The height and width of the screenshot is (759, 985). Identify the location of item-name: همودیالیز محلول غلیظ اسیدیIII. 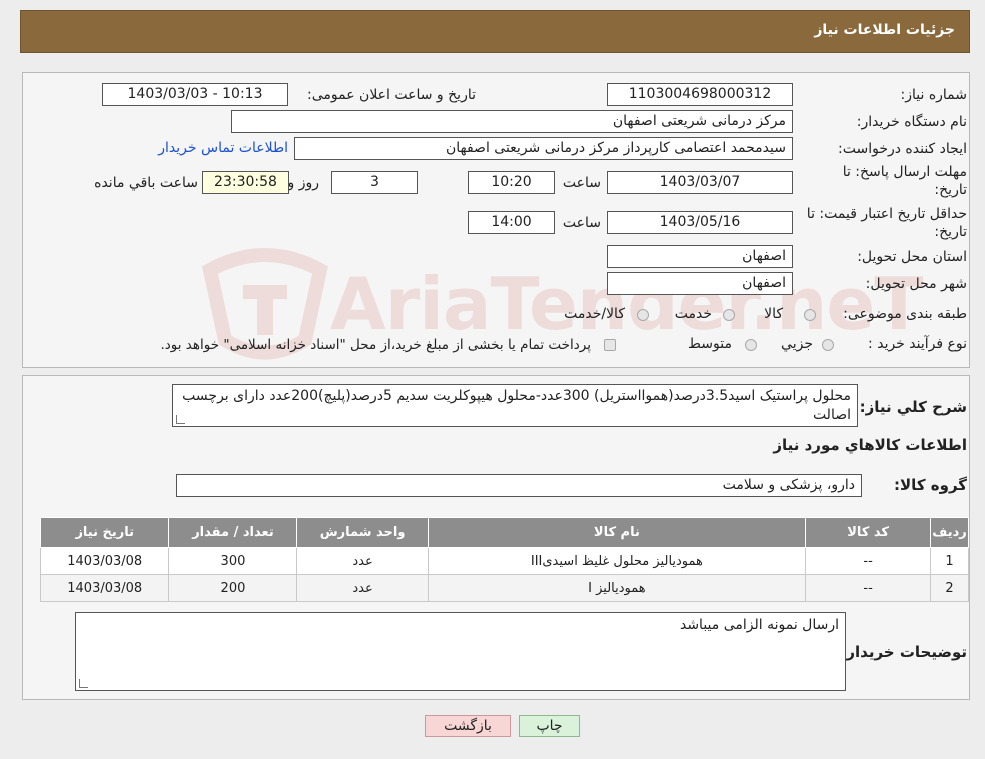
(617, 561).